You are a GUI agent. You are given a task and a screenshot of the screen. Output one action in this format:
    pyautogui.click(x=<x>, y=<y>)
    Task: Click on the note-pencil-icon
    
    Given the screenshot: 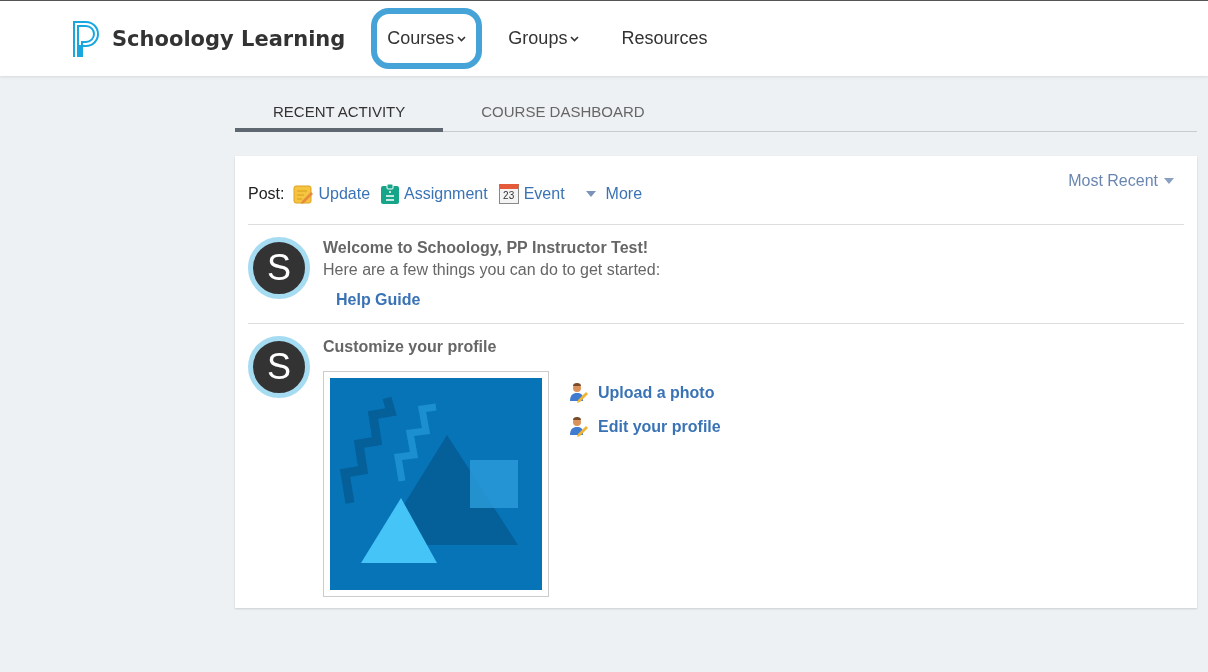 What is the action you would take?
    pyautogui.click(x=303, y=194)
    